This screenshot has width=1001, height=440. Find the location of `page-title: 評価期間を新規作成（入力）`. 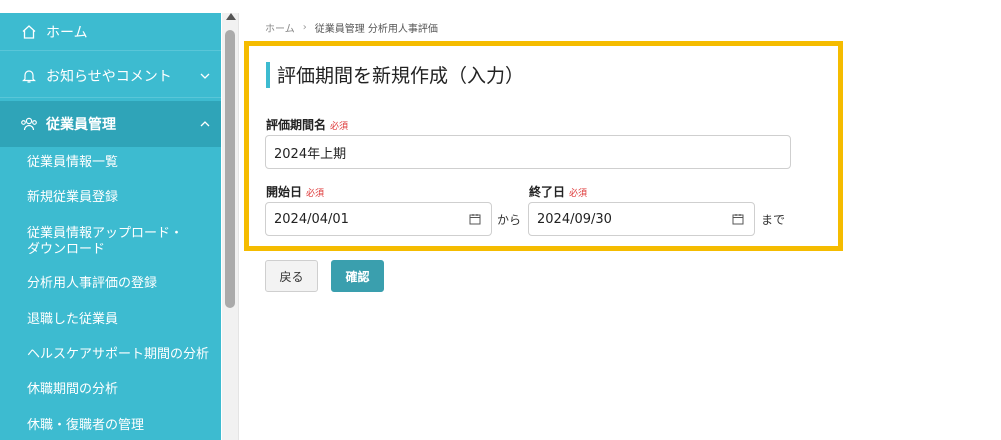

page-title: 評価期間を新規作成（入力） is located at coordinates (401, 76).